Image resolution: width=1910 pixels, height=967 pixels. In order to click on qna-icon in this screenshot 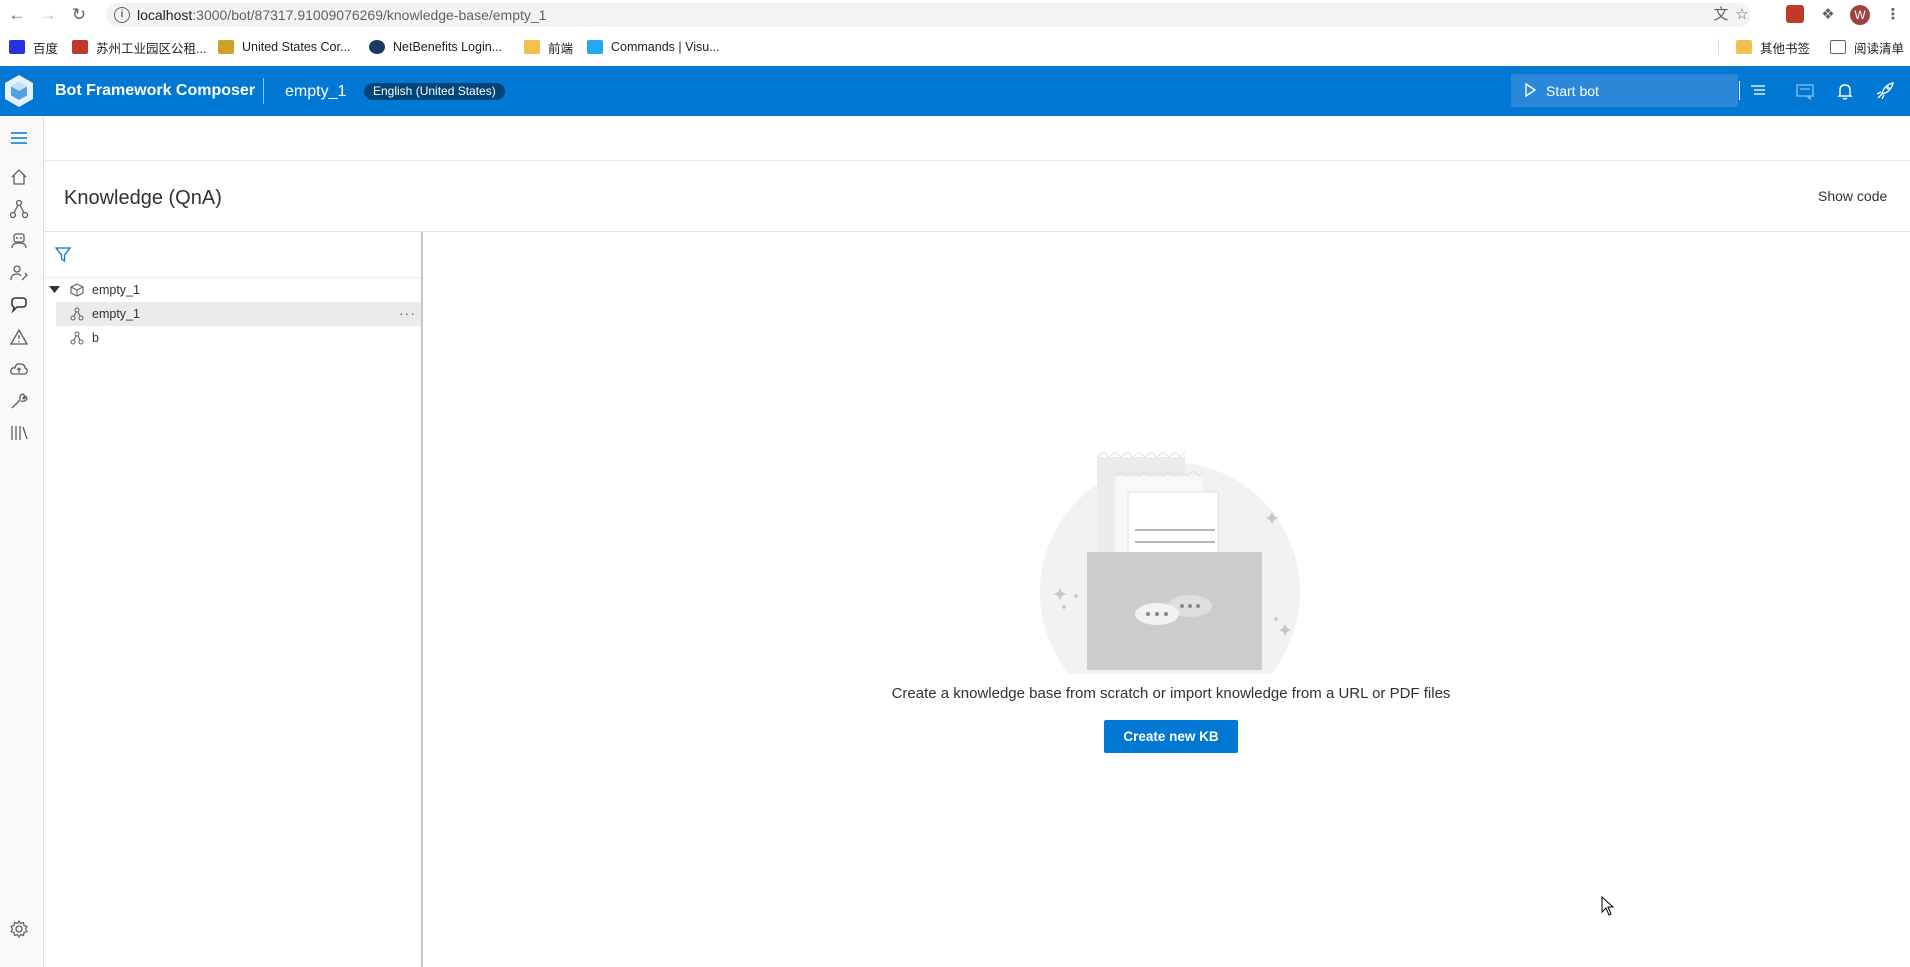, I will do `click(19, 305)`.